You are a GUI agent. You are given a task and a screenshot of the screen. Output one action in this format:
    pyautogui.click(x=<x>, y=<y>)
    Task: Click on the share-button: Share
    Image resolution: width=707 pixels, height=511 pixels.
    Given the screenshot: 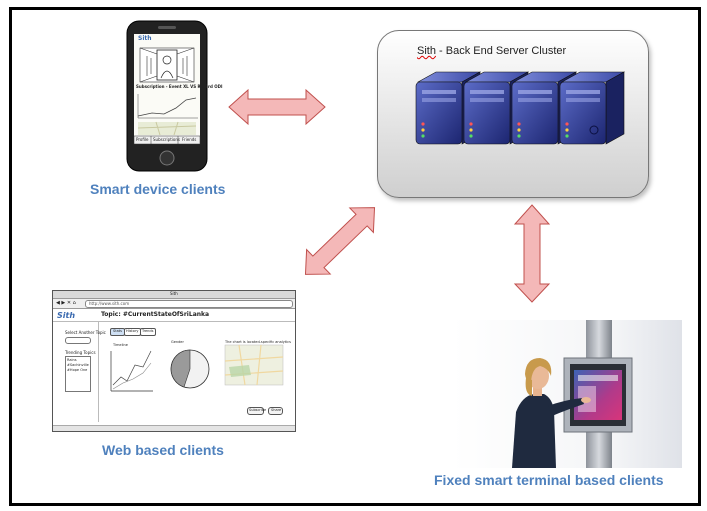 What is the action you would take?
    pyautogui.click(x=275, y=411)
    